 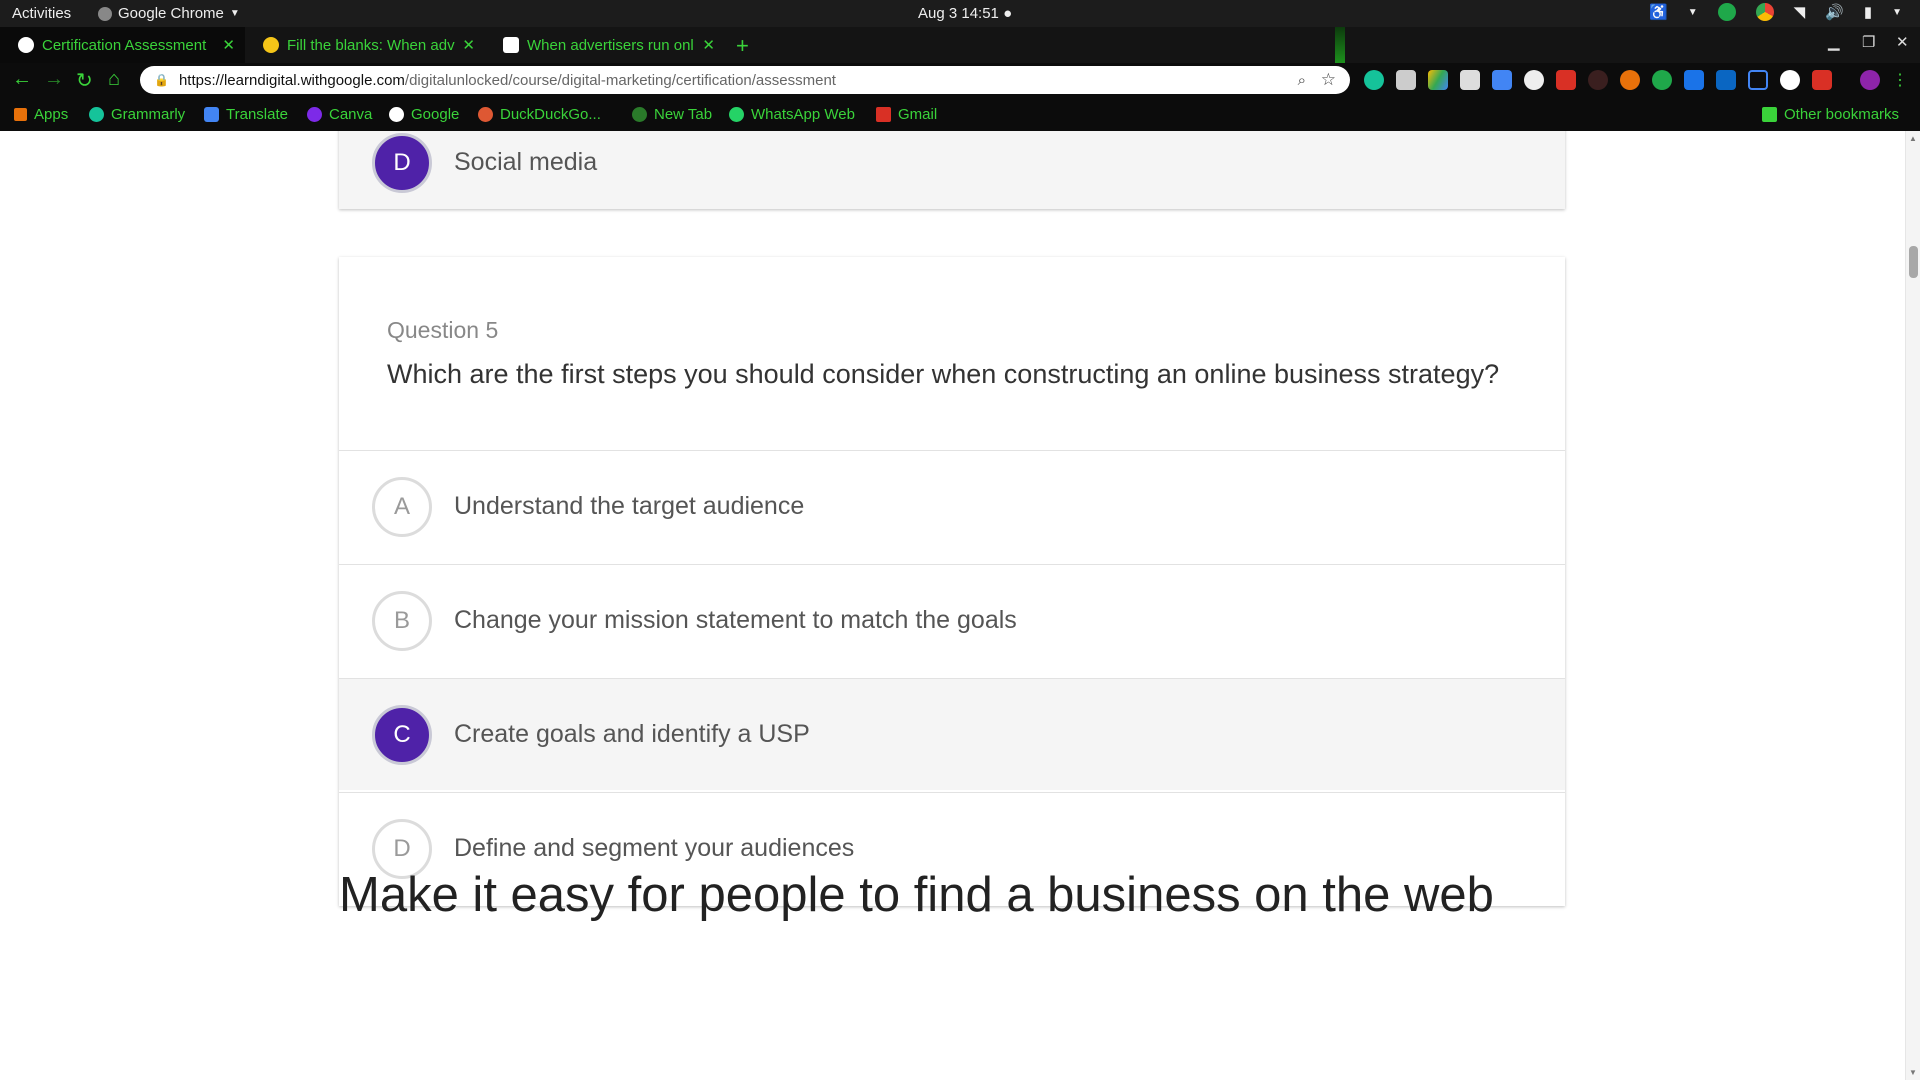 I want to click on back-button: ←, so click(x=22, y=79).